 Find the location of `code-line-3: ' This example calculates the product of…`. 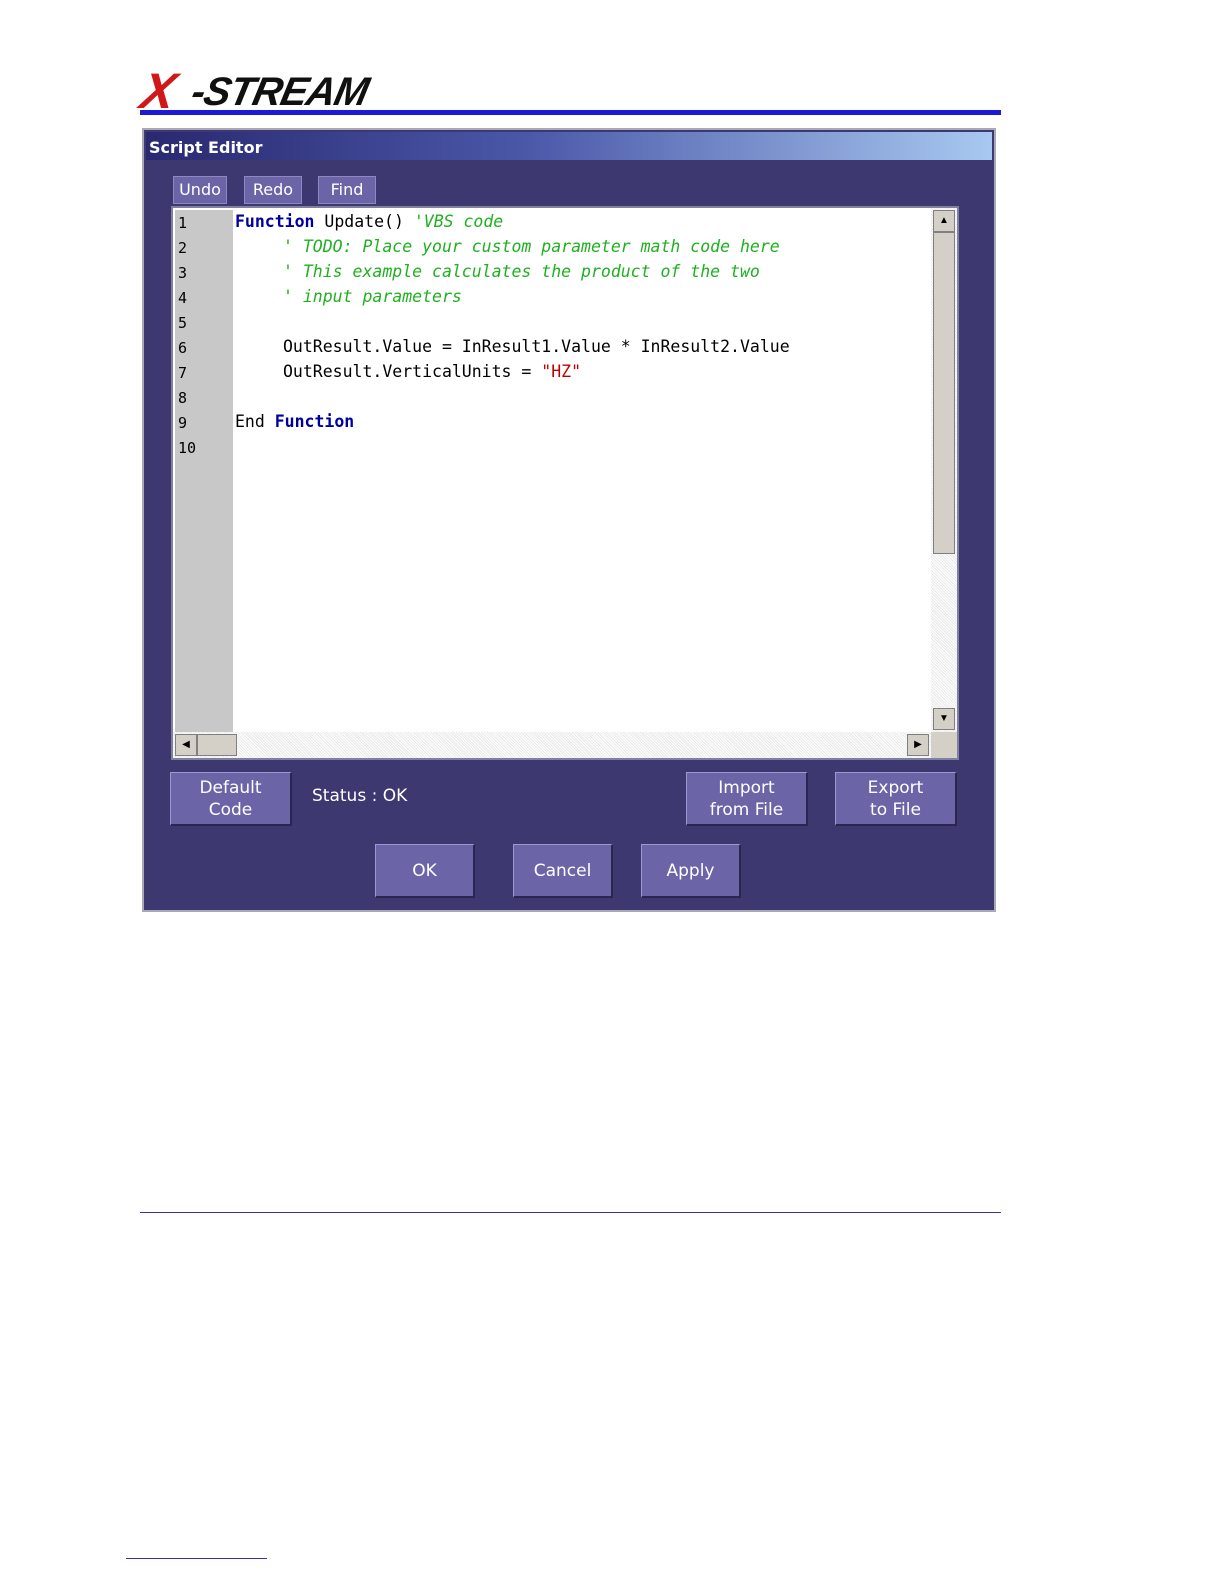

code-line-3: ' This example calculates the product of… is located at coordinates (521, 271).